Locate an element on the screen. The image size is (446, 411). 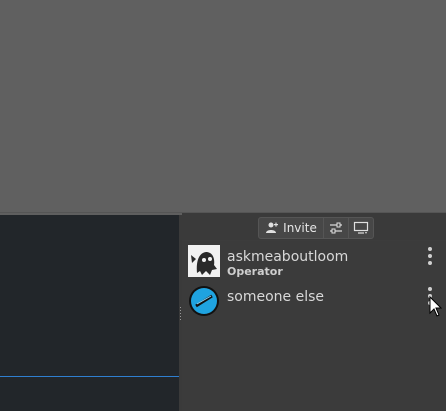
sliders-icon is located at coordinates (336, 228).